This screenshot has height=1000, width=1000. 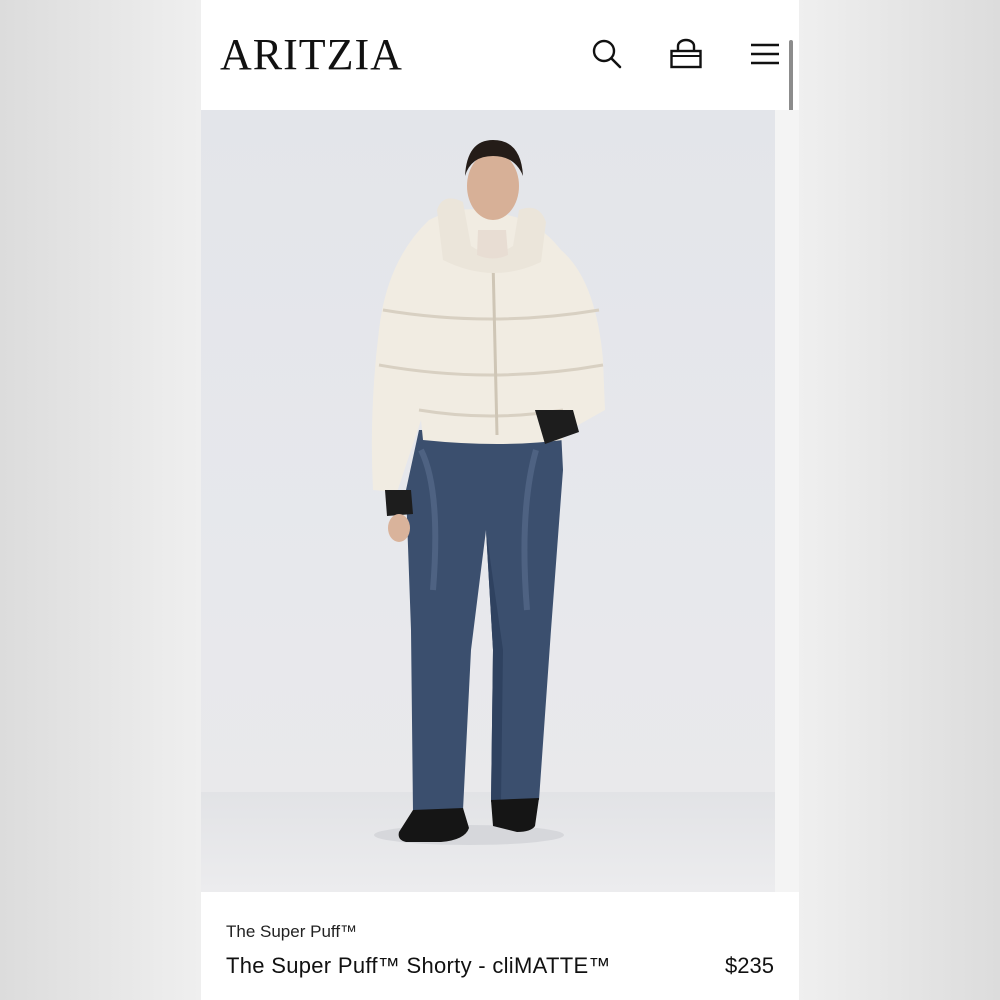 What do you see at coordinates (291, 932) in the screenshot?
I see `product-collection: The Super Puff™` at bounding box center [291, 932].